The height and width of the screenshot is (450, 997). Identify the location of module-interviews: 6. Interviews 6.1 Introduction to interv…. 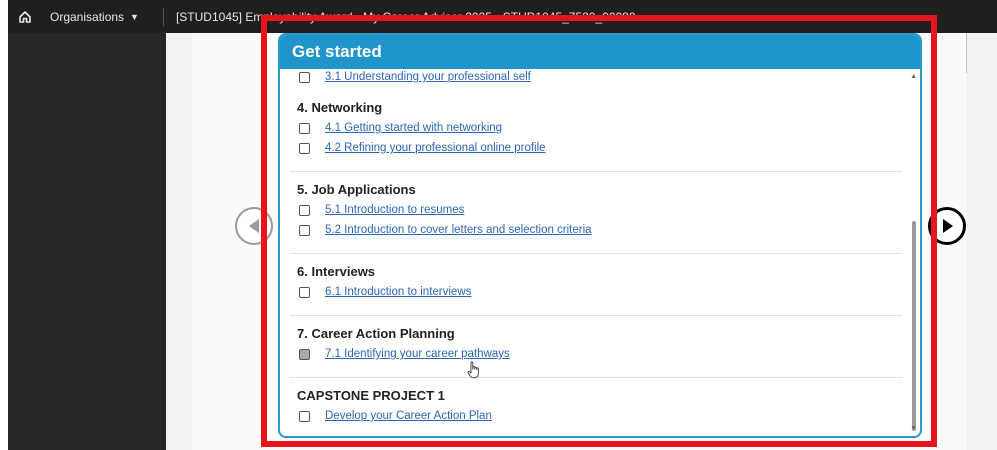
(602, 283).